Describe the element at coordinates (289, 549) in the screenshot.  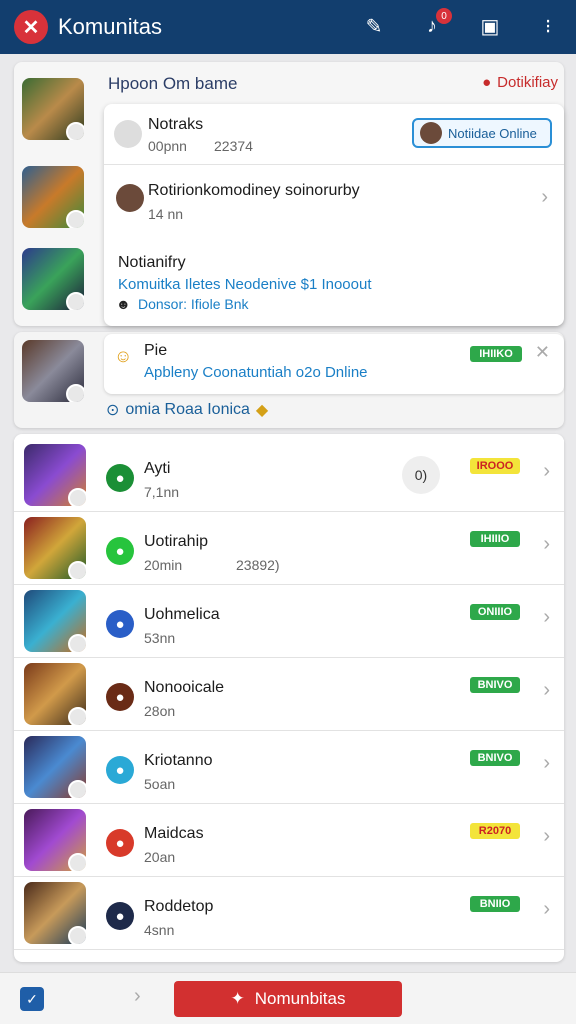
I see `list-item: ● Uotirahip 20min IHIIIO › 23892)` at that location.